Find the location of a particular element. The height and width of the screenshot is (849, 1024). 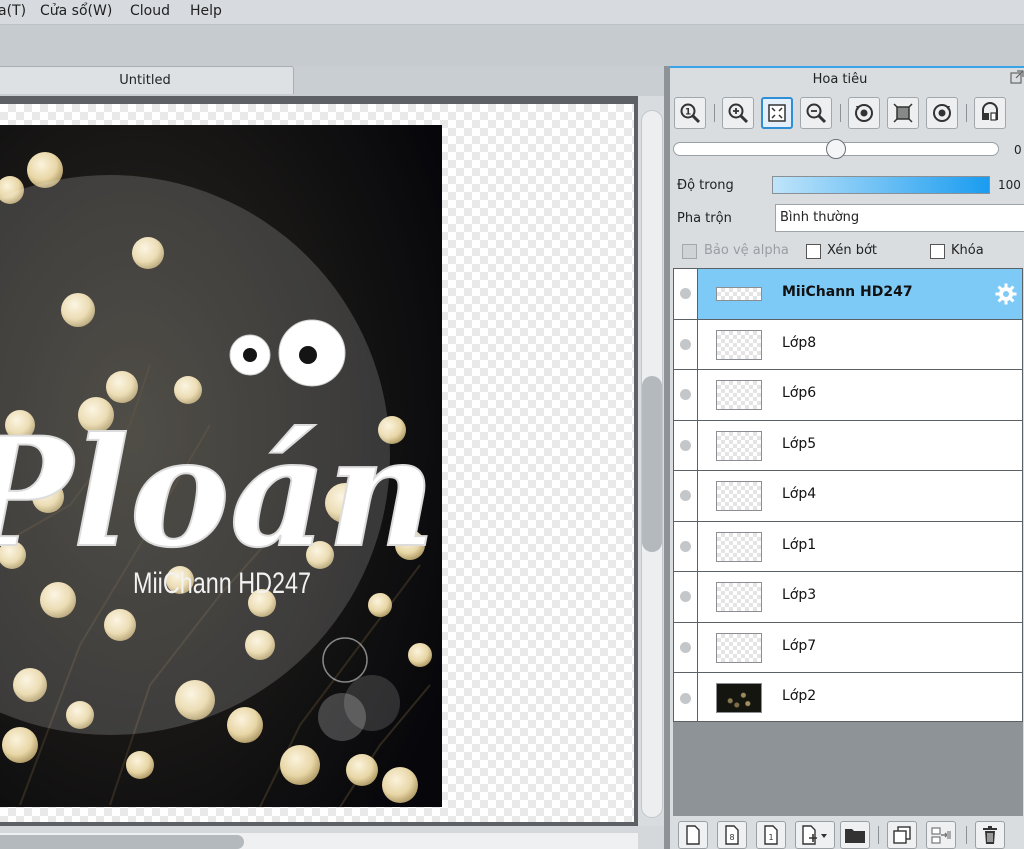

opacity-slider is located at coordinates (881, 185).